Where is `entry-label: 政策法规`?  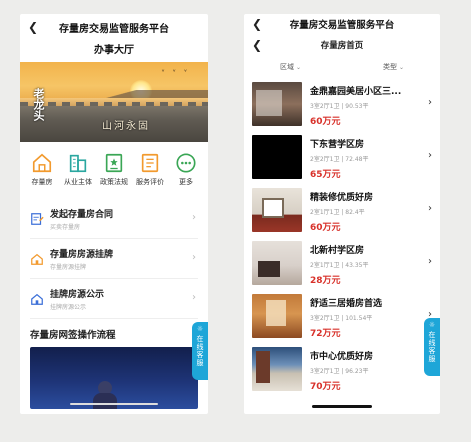
entry-label: 政策法规 is located at coordinates (114, 182).